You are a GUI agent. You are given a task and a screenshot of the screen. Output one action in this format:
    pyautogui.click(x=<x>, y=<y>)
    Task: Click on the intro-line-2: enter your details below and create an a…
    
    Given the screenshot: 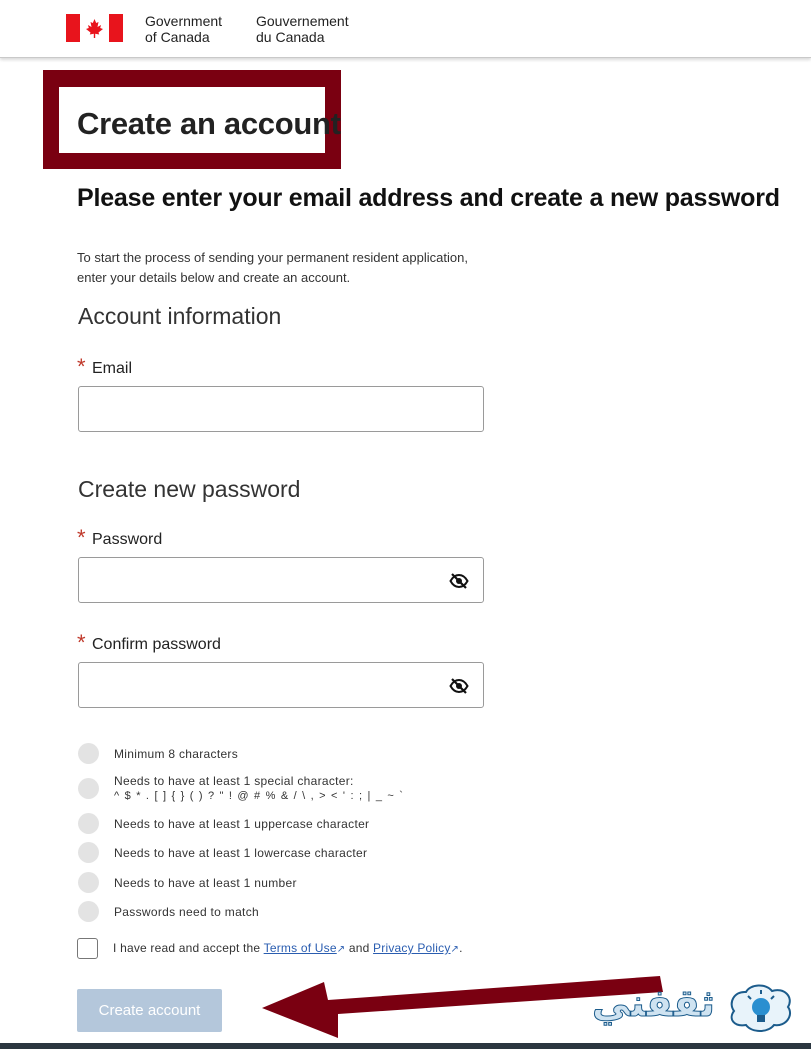 What is the action you would take?
    pyautogui.click(x=214, y=277)
    